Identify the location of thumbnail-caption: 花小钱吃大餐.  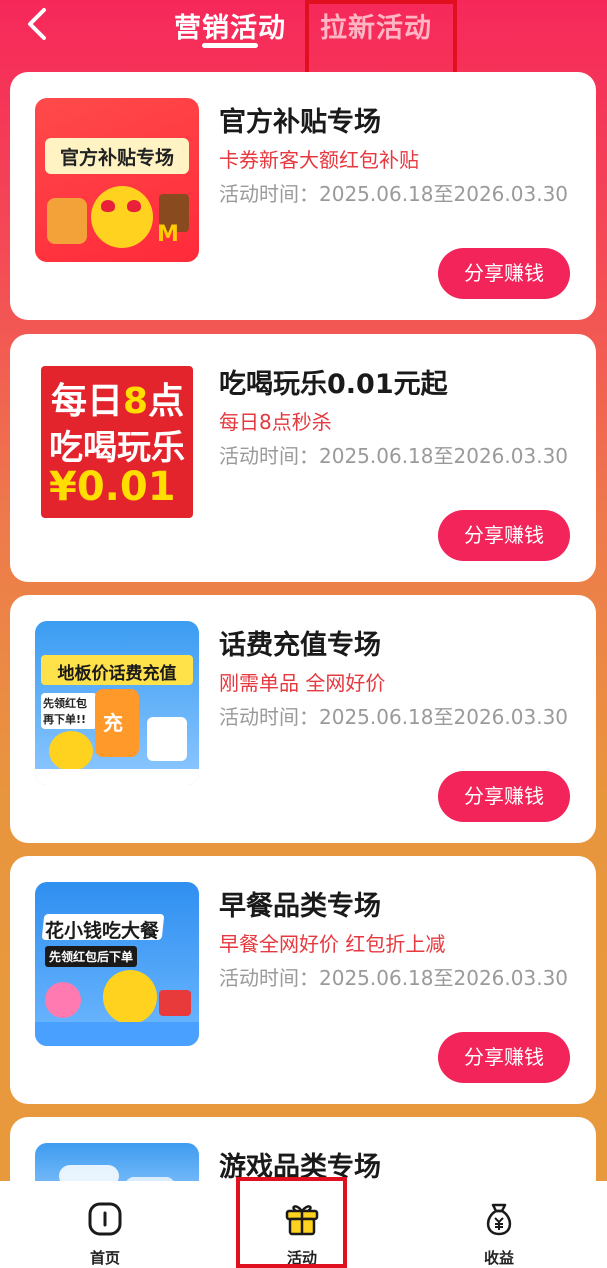
(102, 931).